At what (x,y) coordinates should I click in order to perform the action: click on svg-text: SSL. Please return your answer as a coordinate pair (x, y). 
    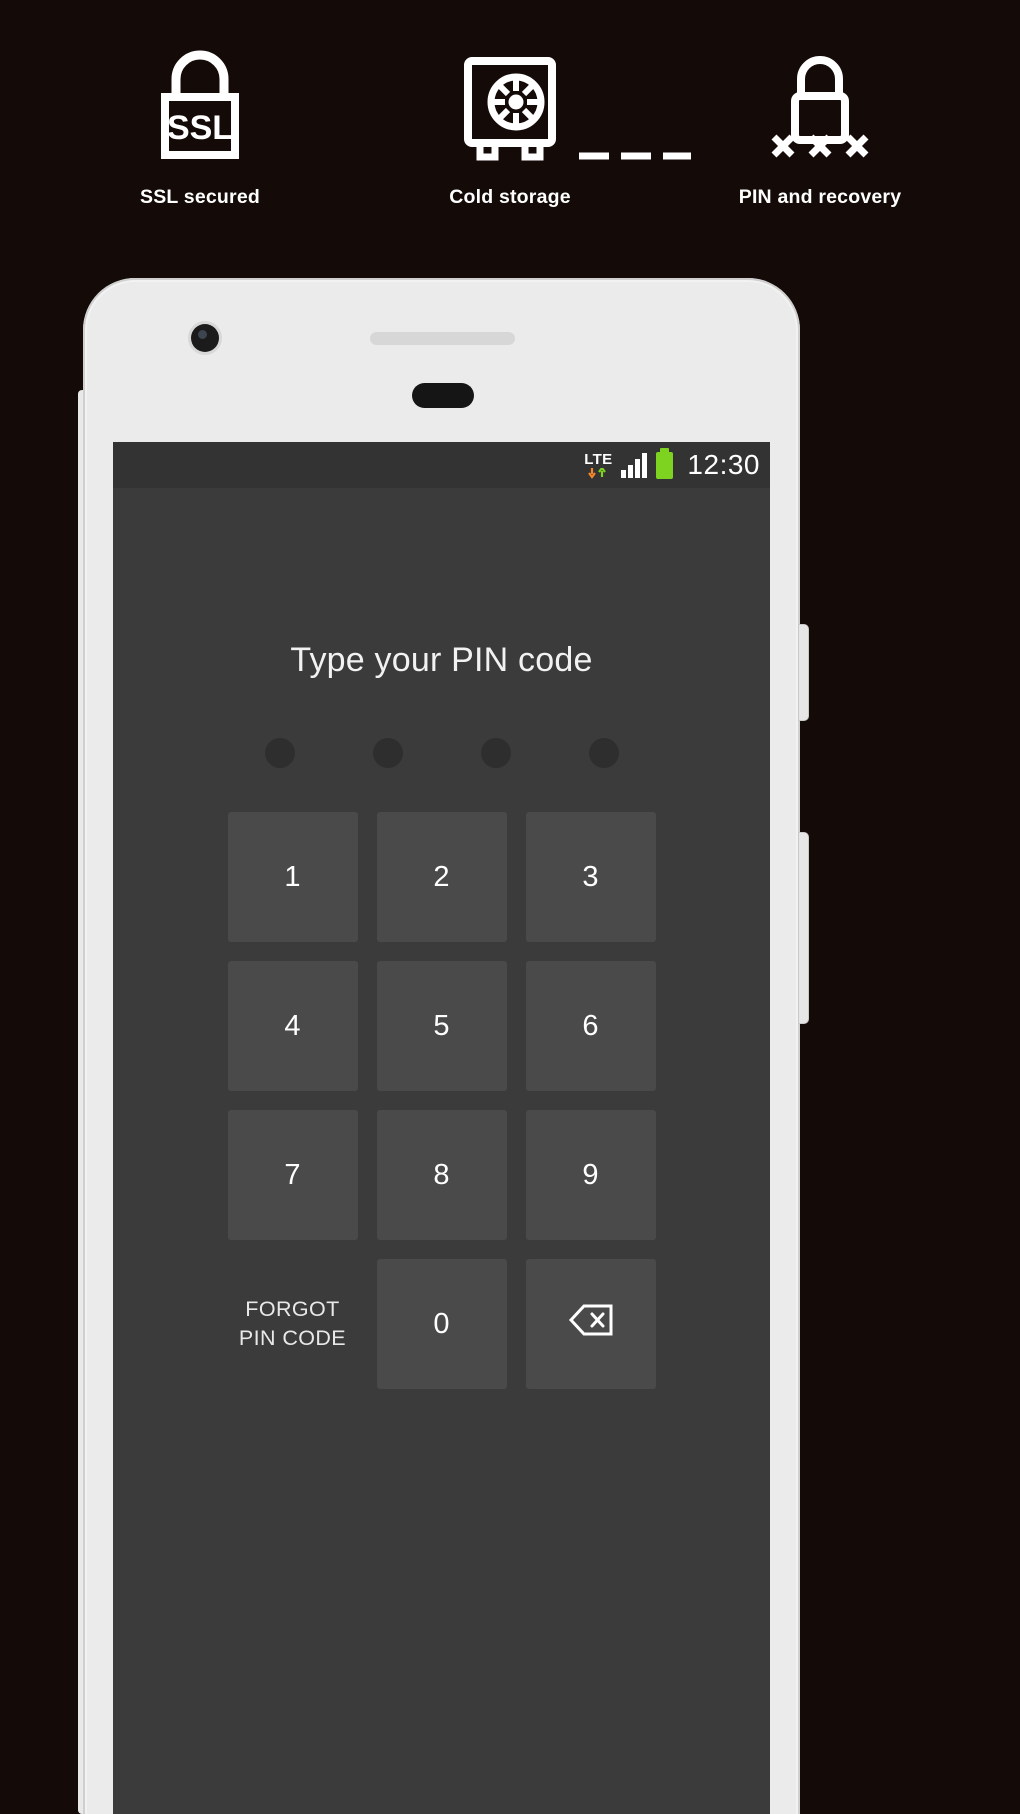
    Looking at the image, I should click on (200, 128).